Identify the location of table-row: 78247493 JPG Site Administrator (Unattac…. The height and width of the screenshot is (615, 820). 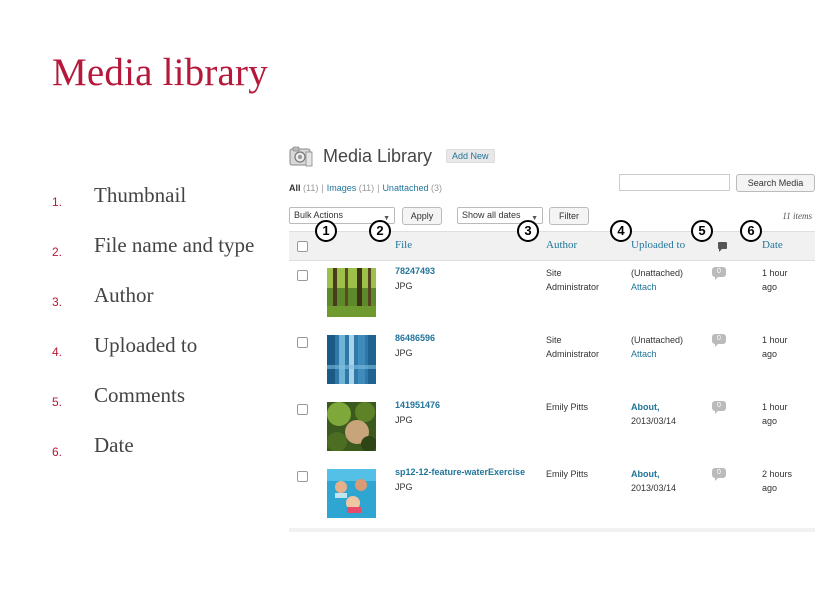
(552, 295).